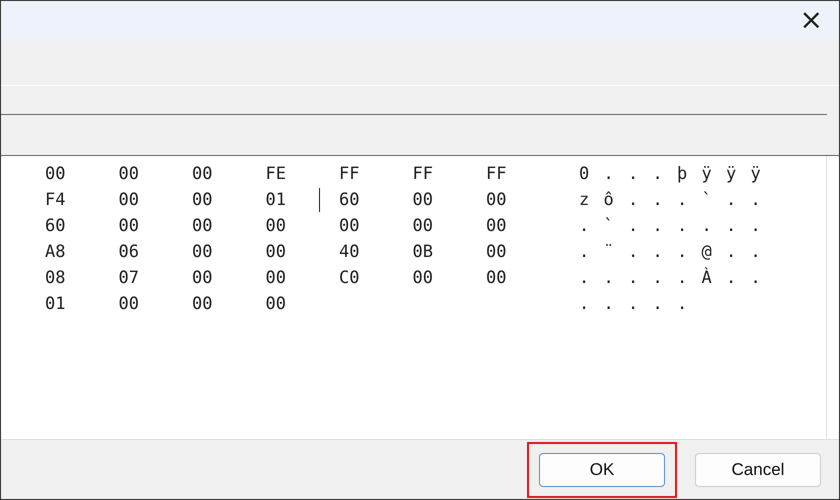 The width and height of the screenshot is (840, 500). I want to click on text-char: 0, so click(584, 174).